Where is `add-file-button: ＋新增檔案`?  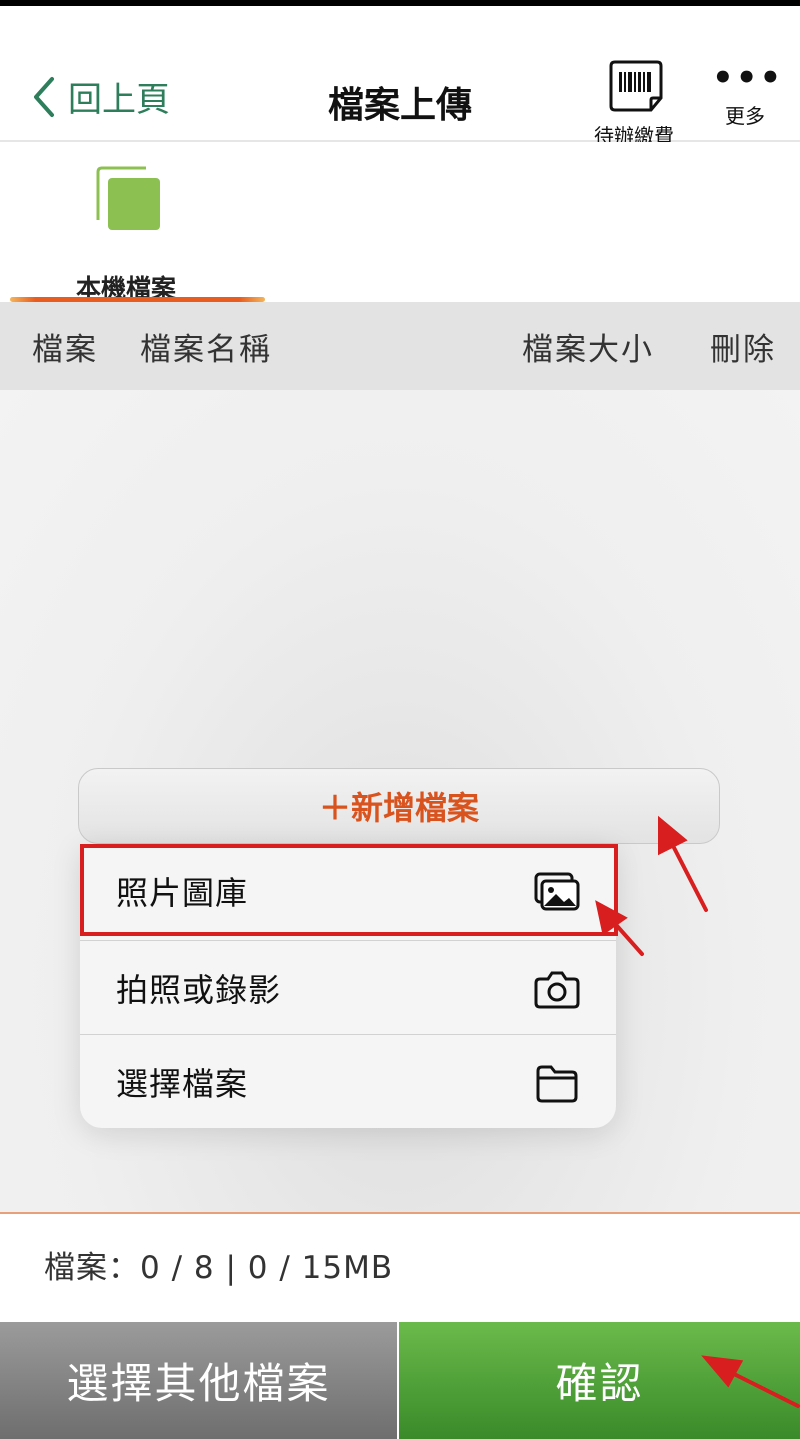 add-file-button: ＋新增檔案 is located at coordinates (399, 806).